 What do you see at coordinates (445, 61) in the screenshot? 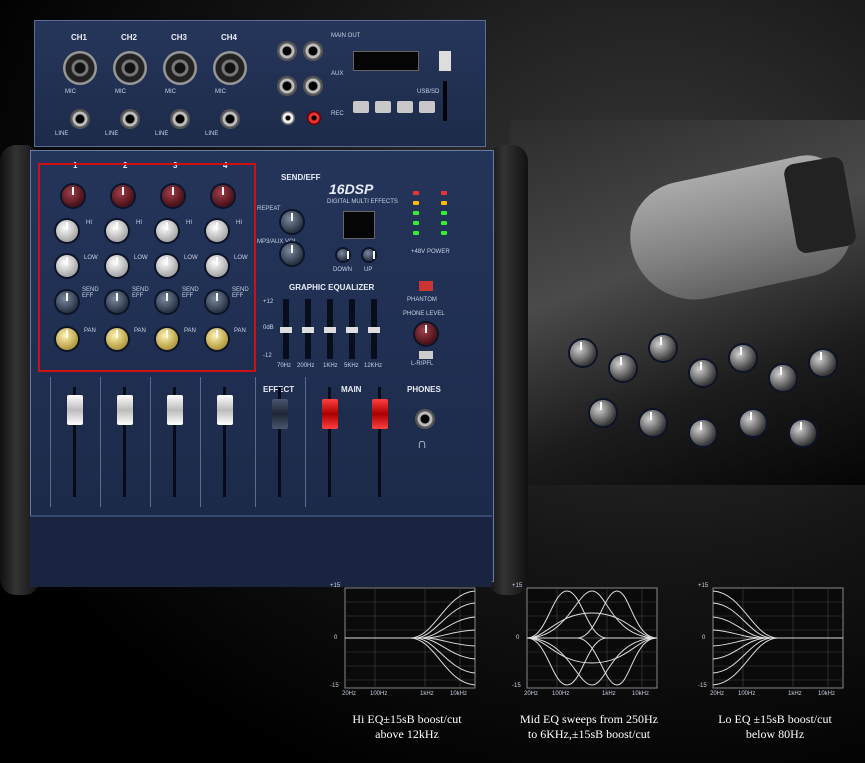
I see `usb-port` at bounding box center [445, 61].